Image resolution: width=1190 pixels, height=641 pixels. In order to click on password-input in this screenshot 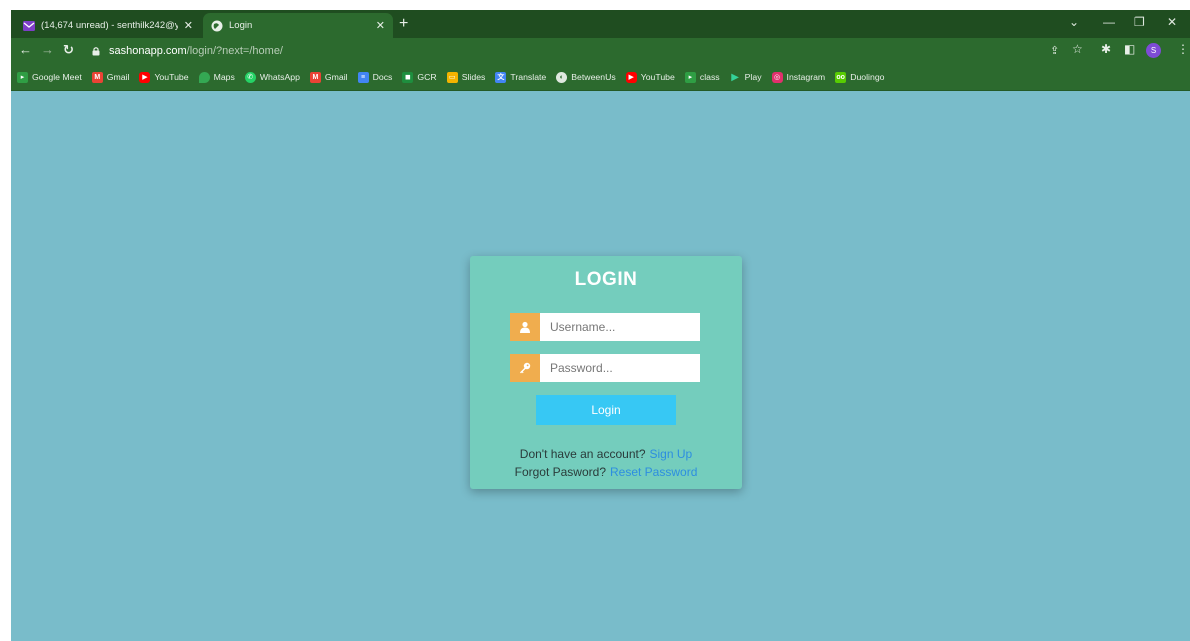, I will do `click(620, 368)`.